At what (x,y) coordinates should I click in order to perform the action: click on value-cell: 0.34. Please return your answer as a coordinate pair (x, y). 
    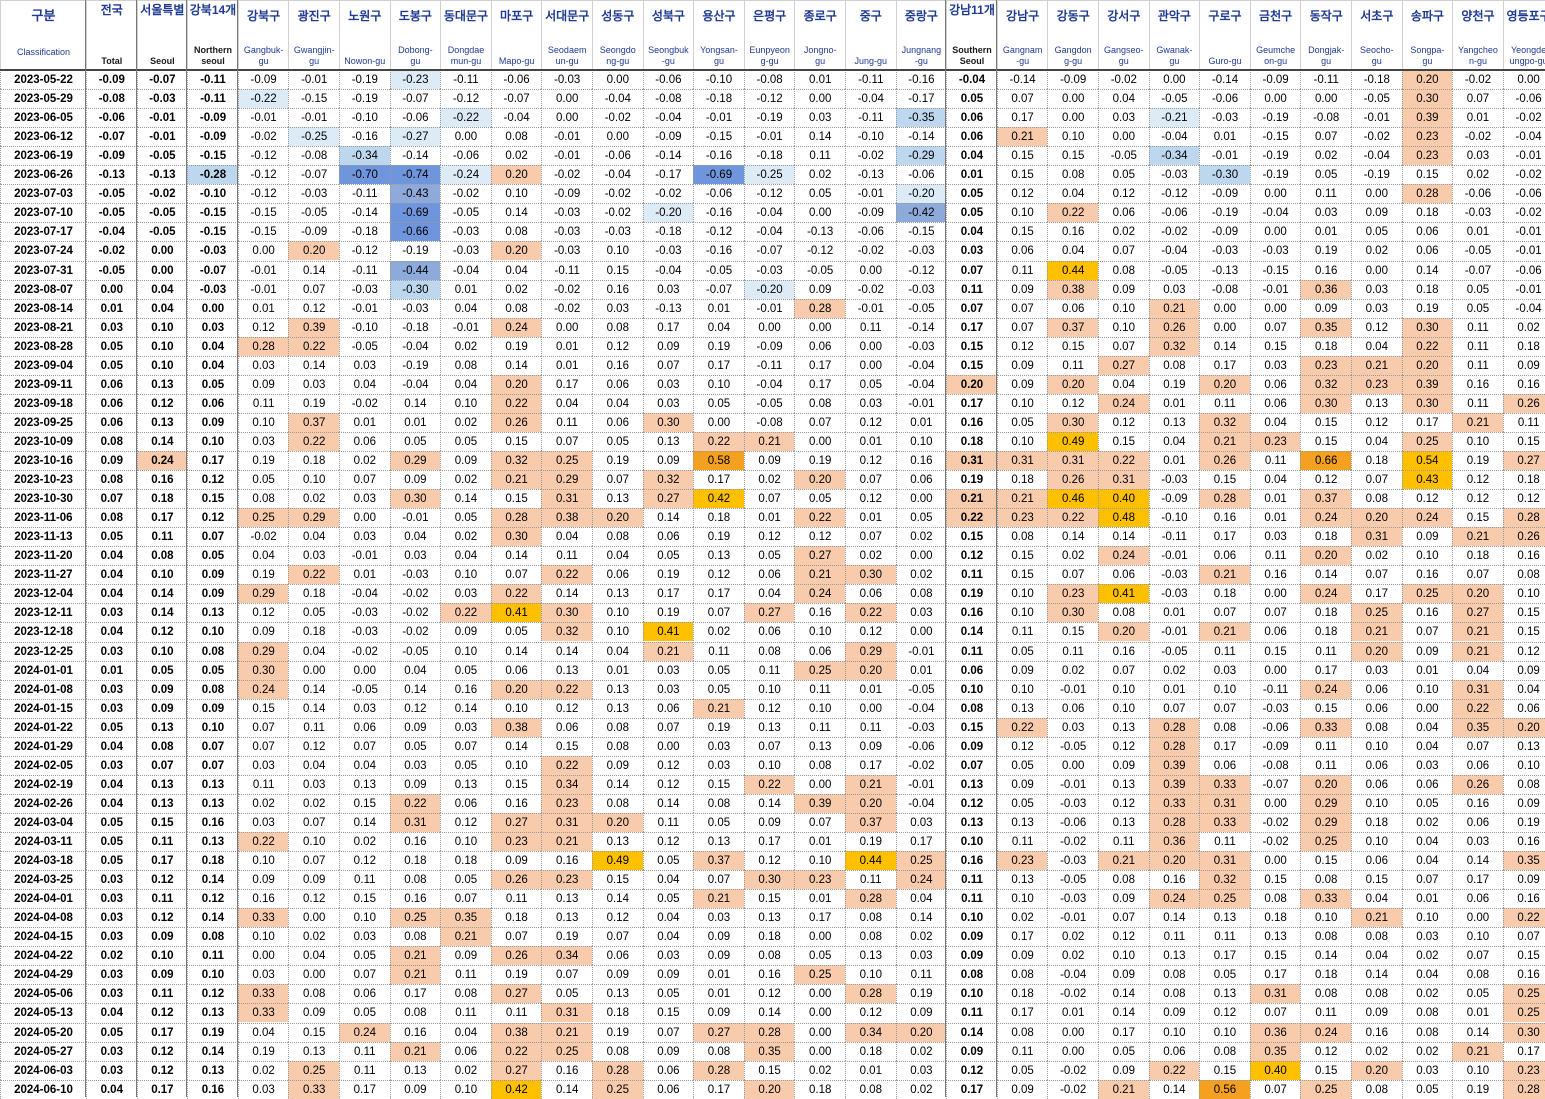
    Looking at the image, I should click on (566, 784).